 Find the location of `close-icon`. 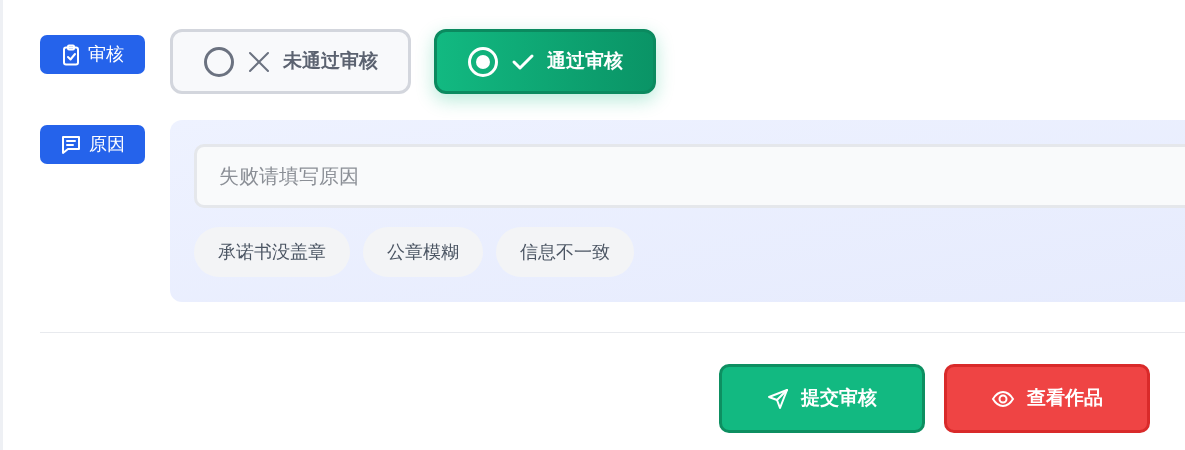

close-icon is located at coordinates (259, 61).